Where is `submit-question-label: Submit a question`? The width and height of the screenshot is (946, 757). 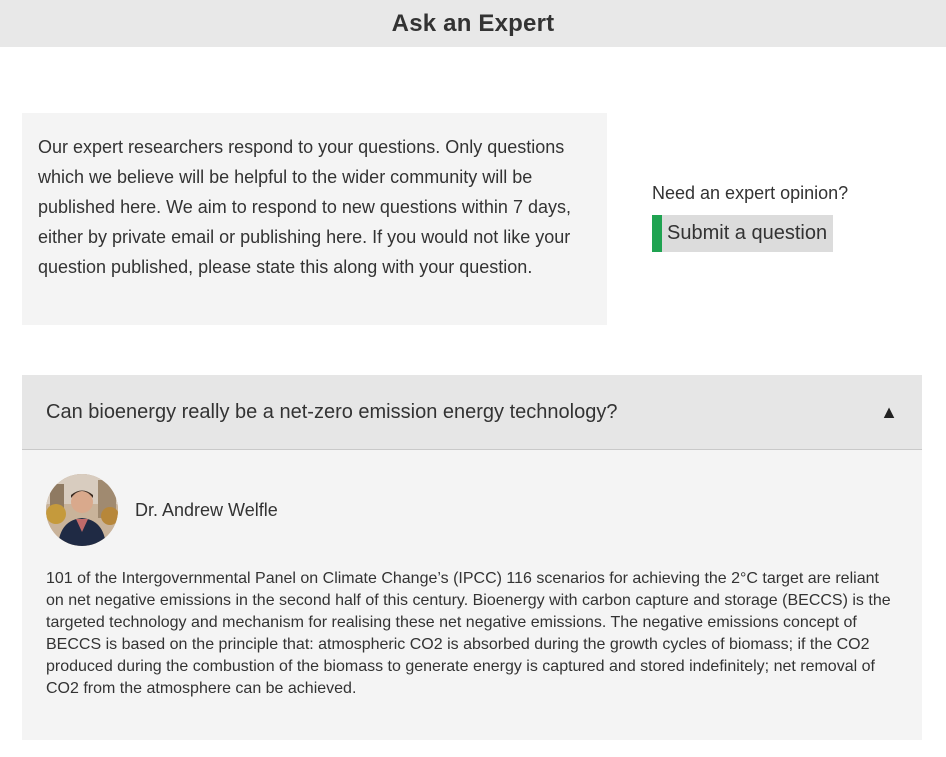 submit-question-label: Submit a question is located at coordinates (747, 233).